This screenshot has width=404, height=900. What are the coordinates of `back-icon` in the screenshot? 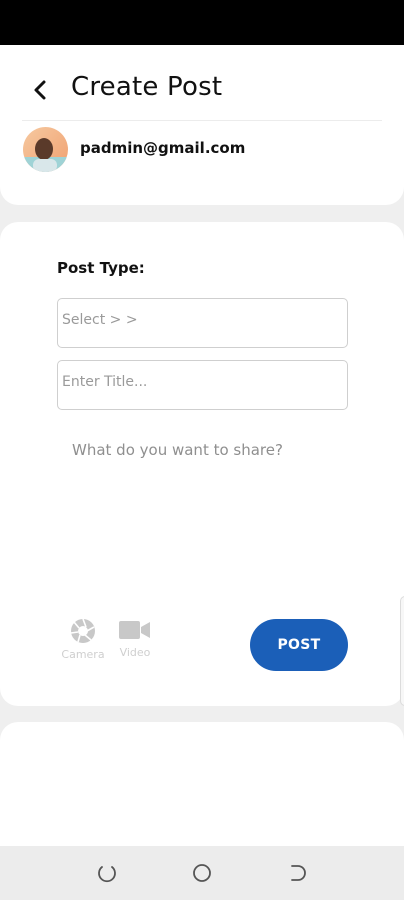 It's located at (298, 873).